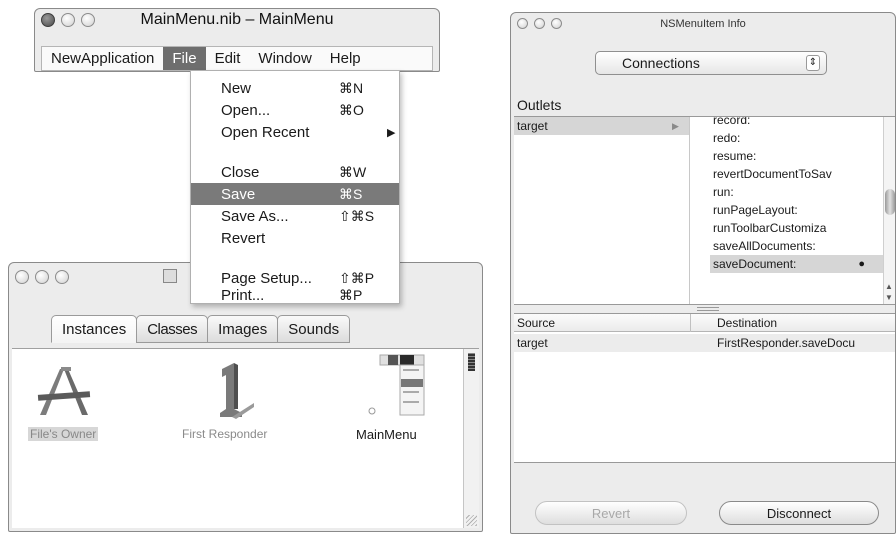 Image resolution: width=896 pixels, height=534 pixels. What do you see at coordinates (284, 58) in the screenshot?
I see `menu-window: Window` at bounding box center [284, 58].